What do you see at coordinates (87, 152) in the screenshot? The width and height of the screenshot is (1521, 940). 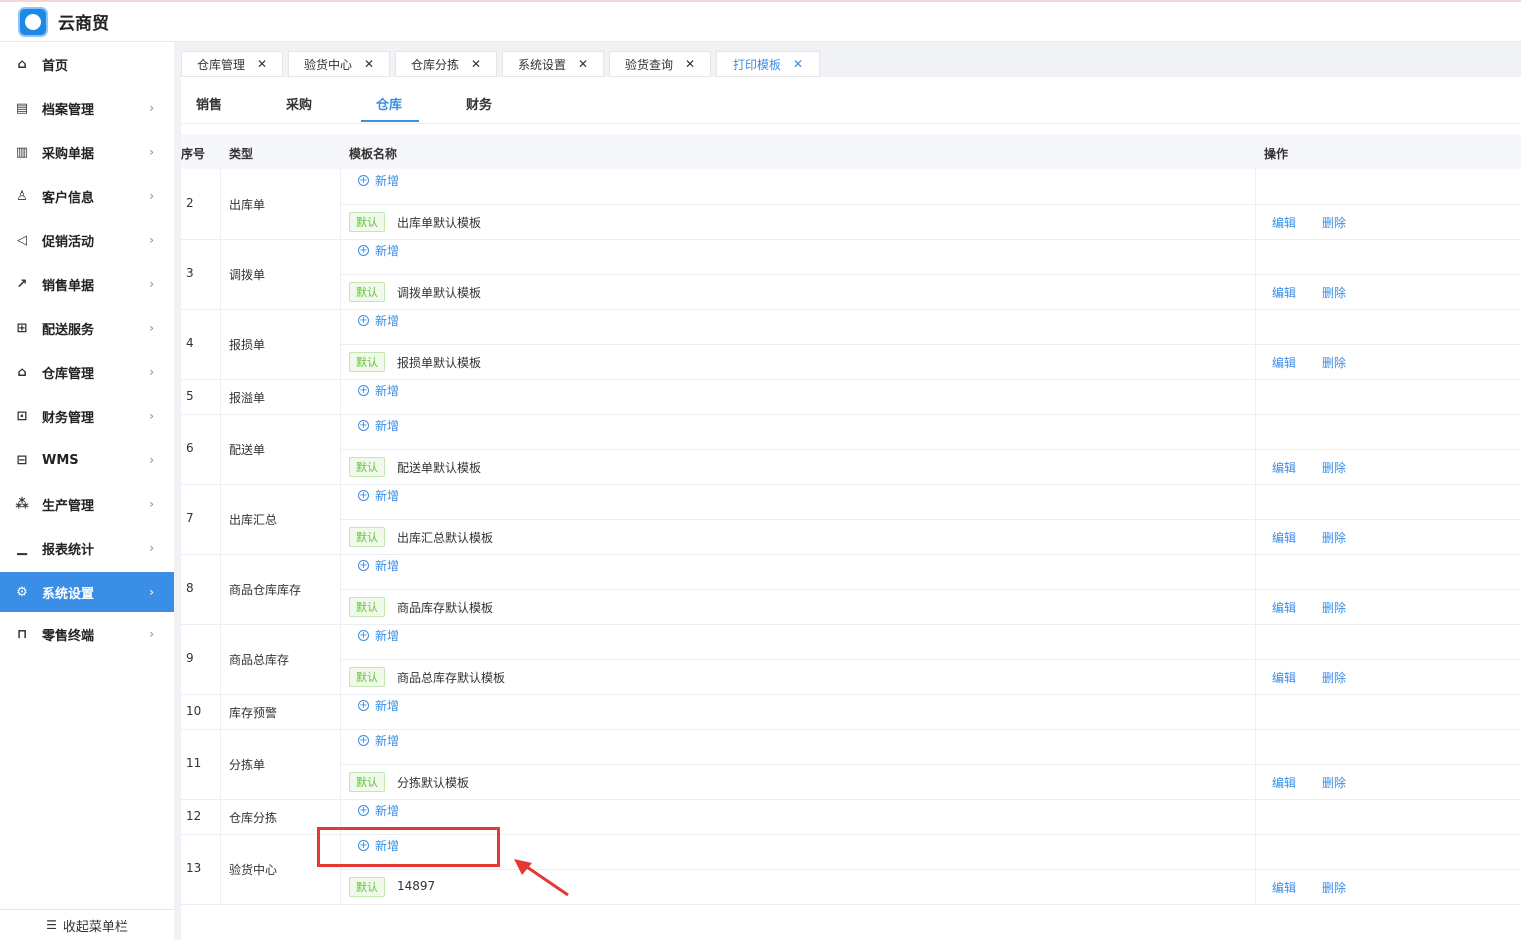 I see `sidebar-item: ▥ 采购单据 ›` at bounding box center [87, 152].